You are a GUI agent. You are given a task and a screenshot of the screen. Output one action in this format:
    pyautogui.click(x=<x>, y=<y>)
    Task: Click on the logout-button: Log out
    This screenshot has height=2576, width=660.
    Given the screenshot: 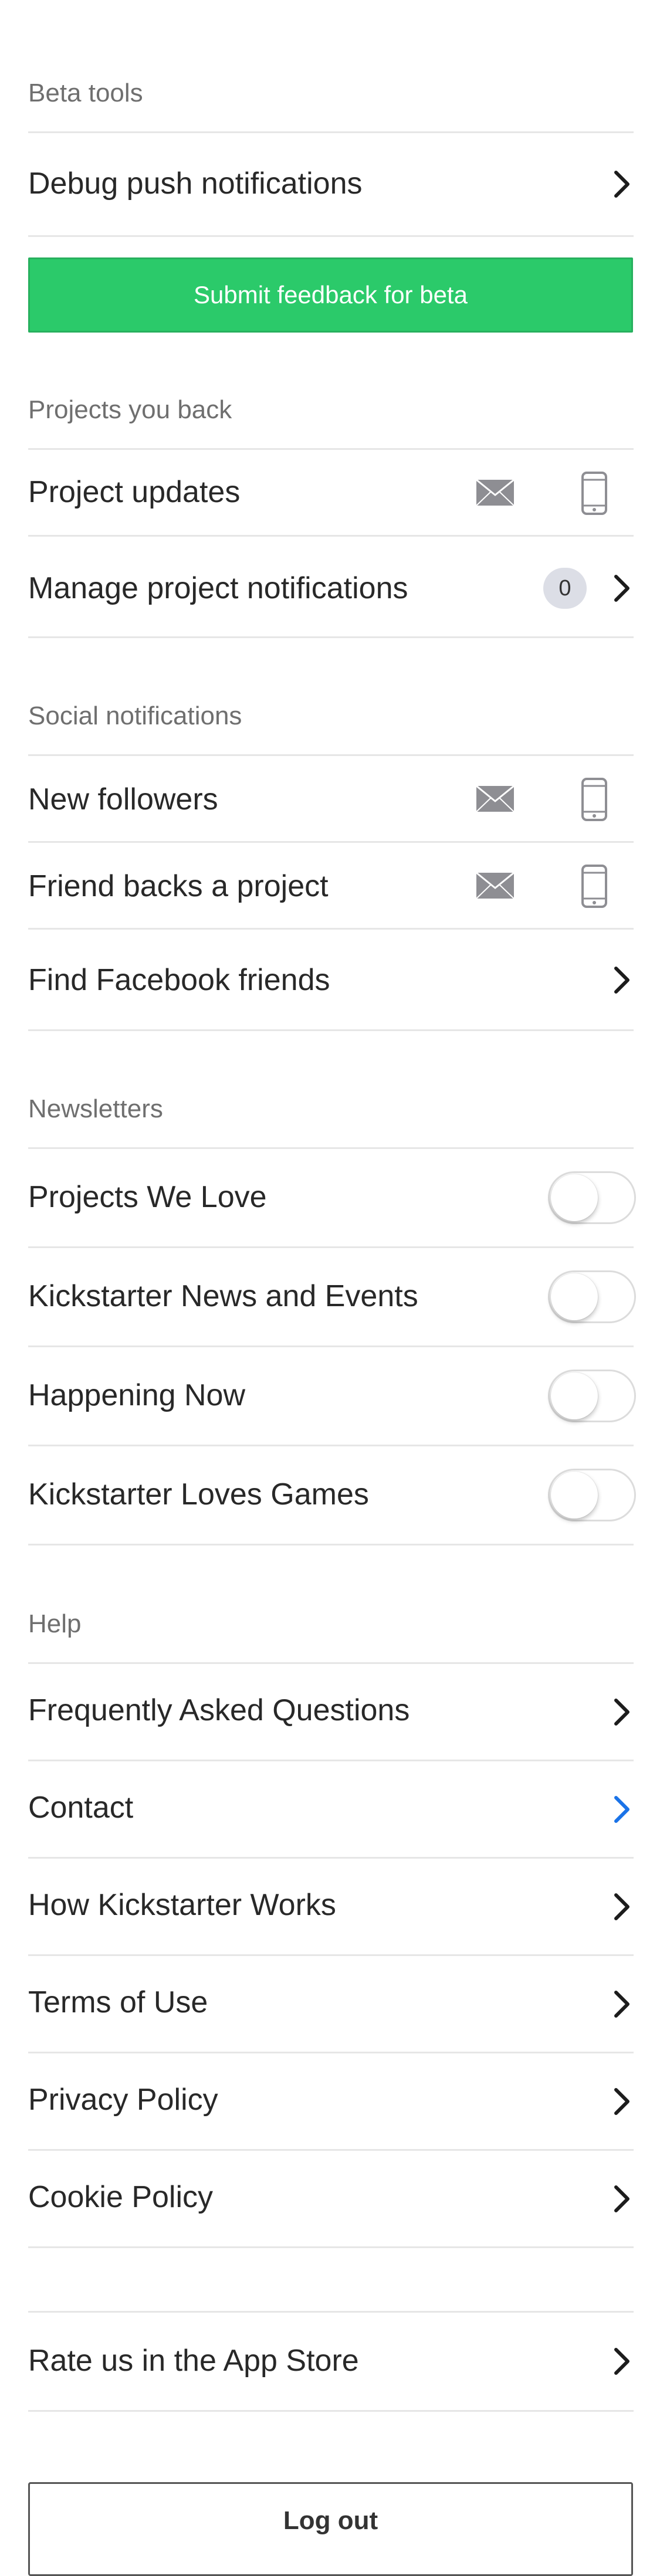 What is the action you would take?
    pyautogui.click(x=330, y=2529)
    